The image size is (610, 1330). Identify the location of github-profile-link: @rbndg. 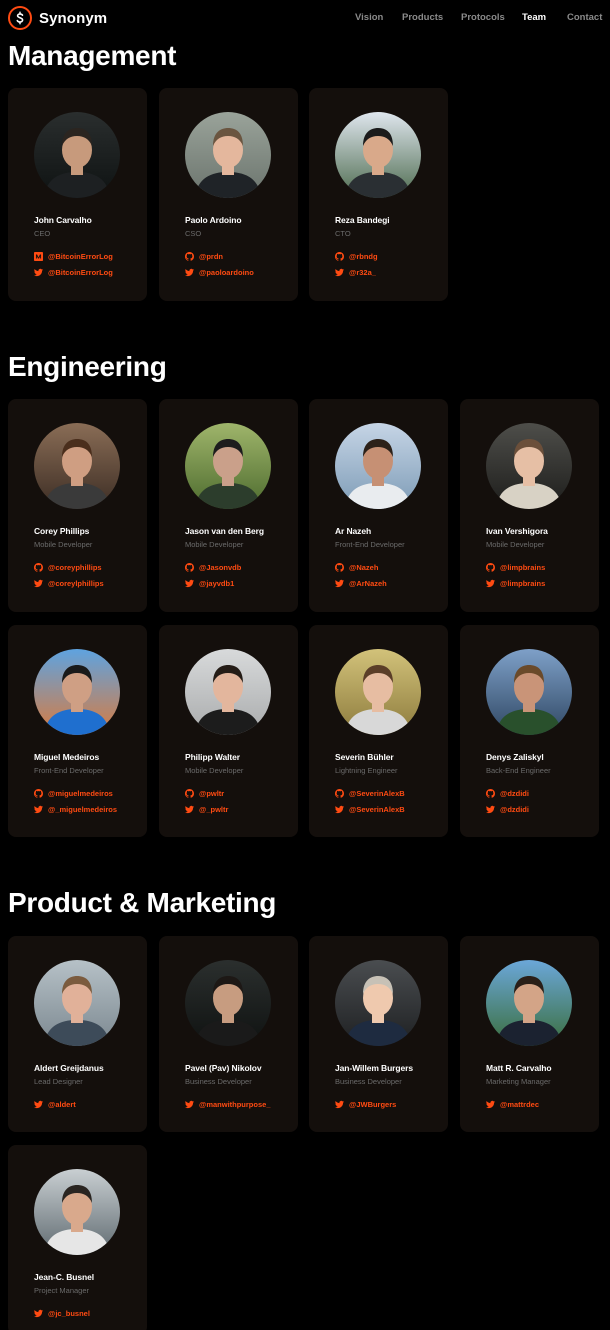
(356, 256).